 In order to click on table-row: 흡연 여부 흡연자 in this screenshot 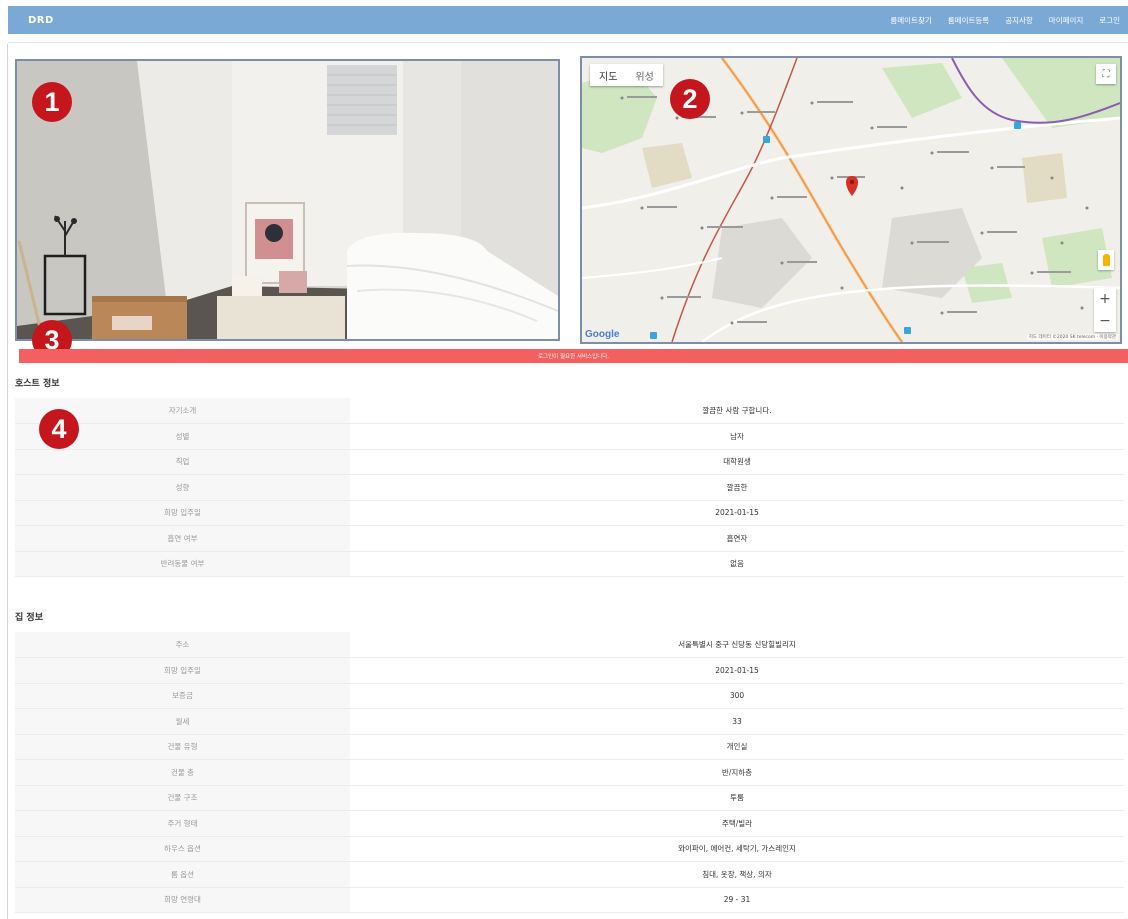, I will do `click(569, 538)`.